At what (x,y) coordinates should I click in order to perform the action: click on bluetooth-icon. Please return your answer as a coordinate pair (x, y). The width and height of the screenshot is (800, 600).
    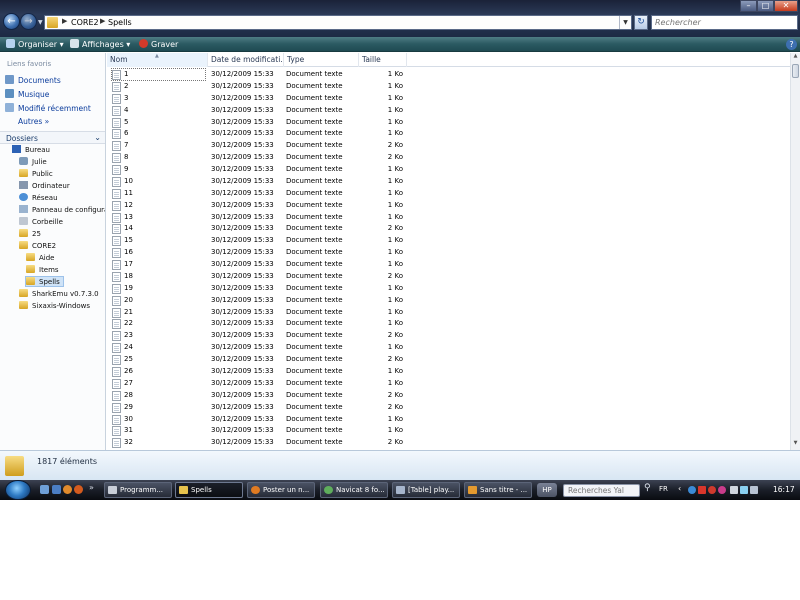
    Looking at the image, I should click on (692, 490).